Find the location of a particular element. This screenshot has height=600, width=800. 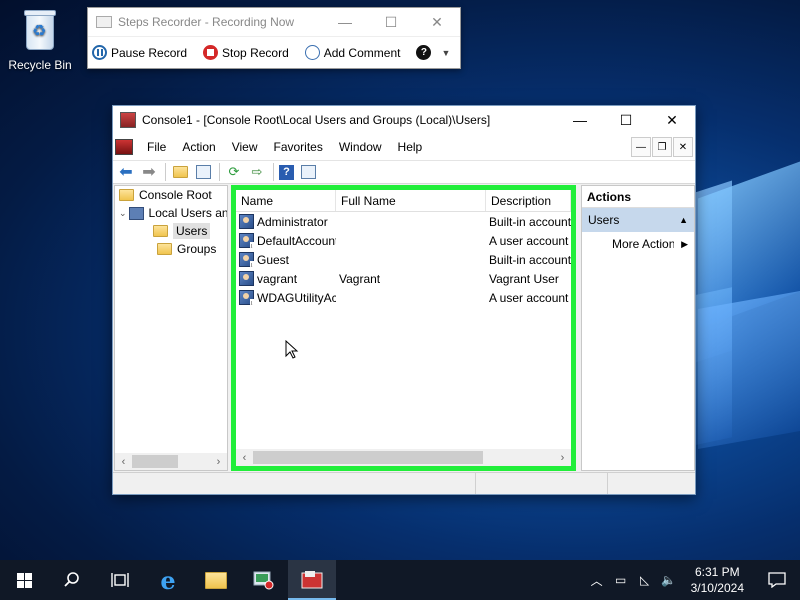

more-actions-item: More Actions ▶ is located at coordinates (638, 244).